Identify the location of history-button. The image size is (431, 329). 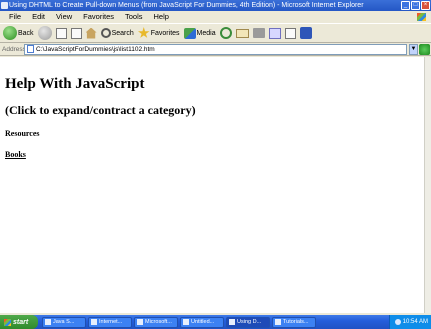
(225, 33).